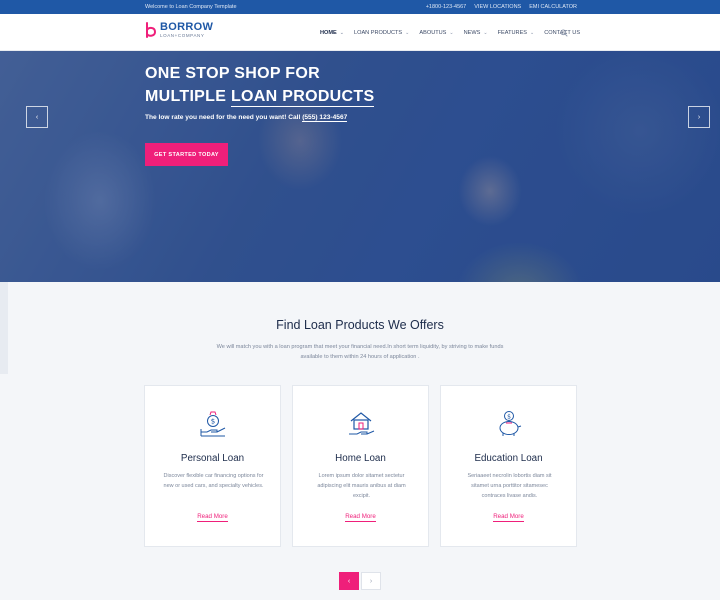 The image size is (720, 600). What do you see at coordinates (508, 458) in the screenshot?
I see `card-title: Education Loan` at bounding box center [508, 458].